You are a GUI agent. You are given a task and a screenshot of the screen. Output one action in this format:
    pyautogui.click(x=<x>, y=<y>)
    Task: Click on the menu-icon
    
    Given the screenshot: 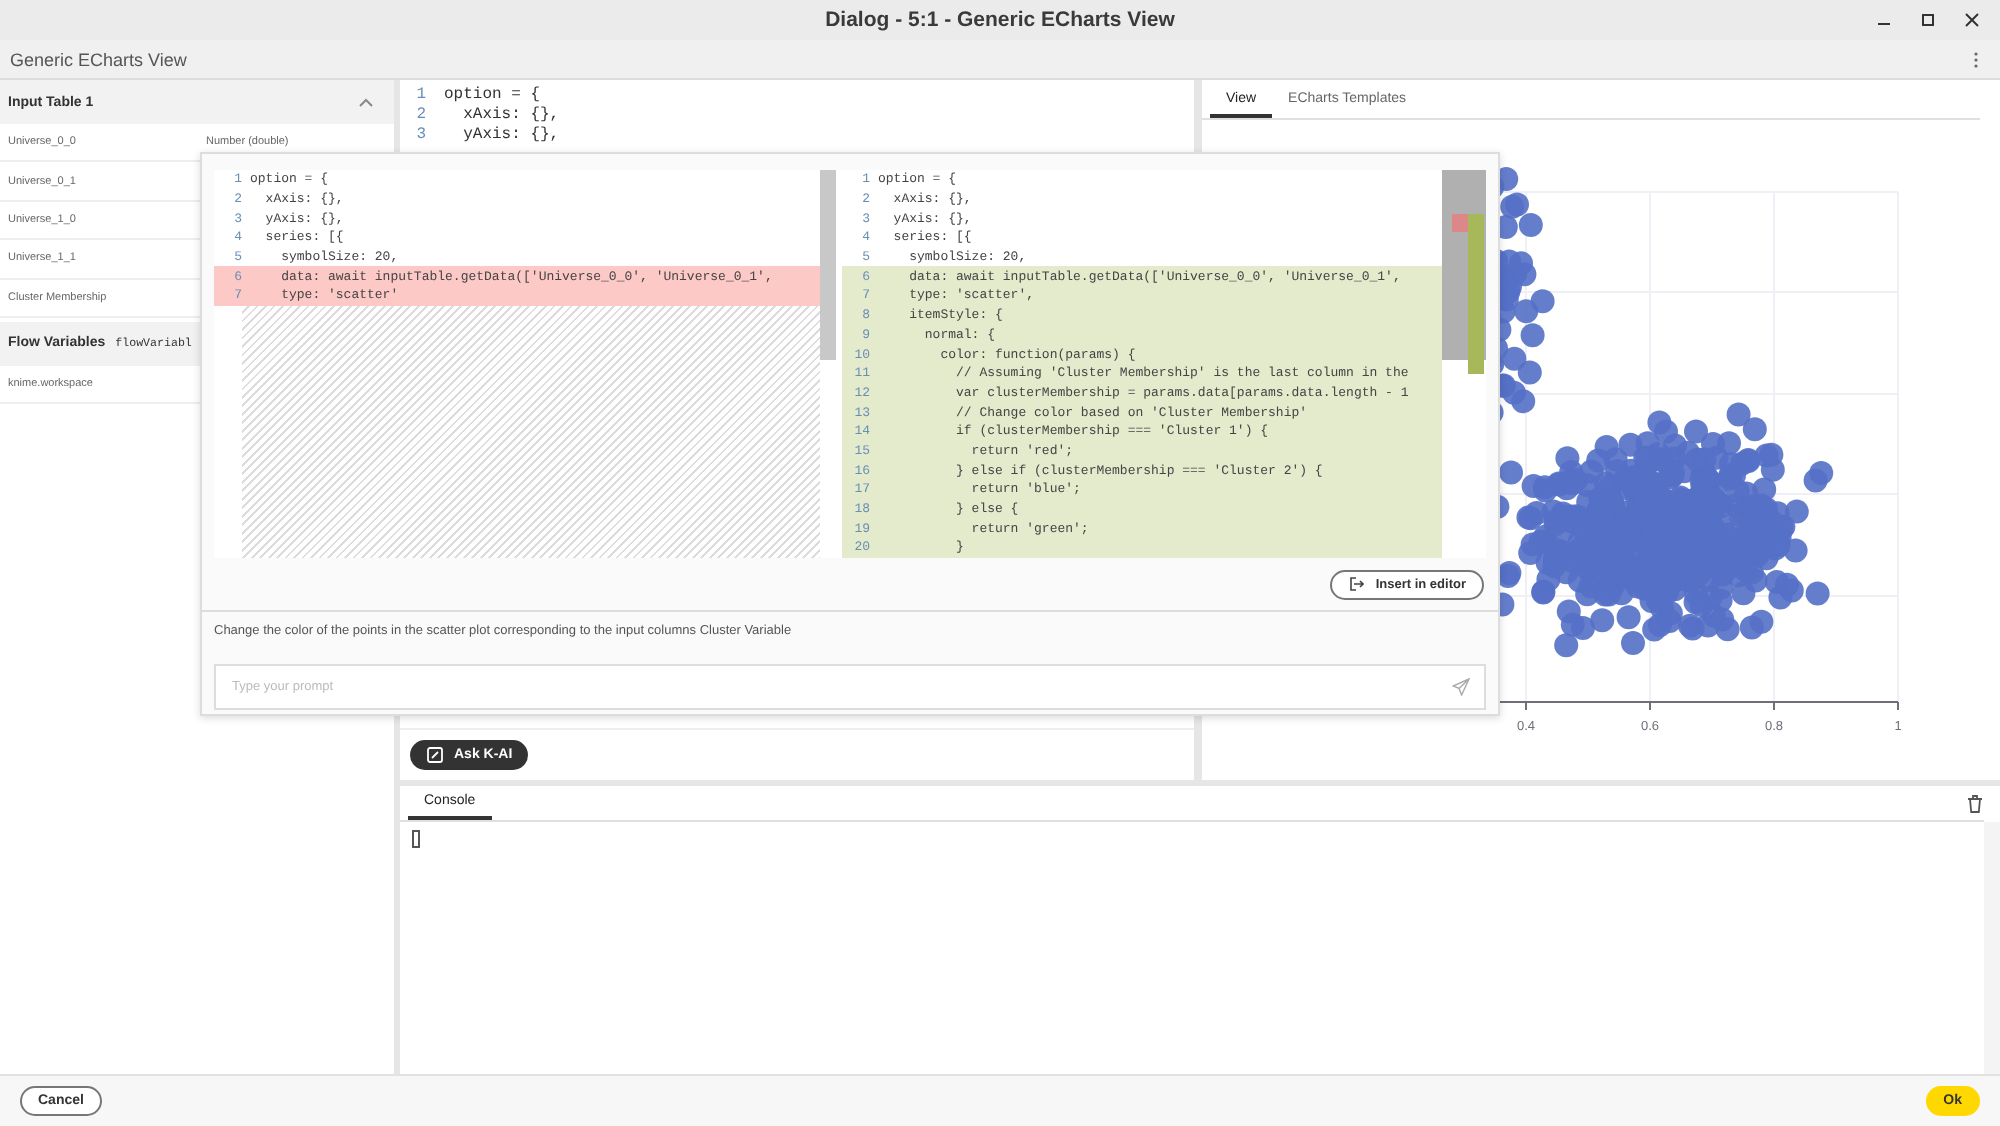 What is the action you would take?
    pyautogui.click(x=1976, y=59)
    